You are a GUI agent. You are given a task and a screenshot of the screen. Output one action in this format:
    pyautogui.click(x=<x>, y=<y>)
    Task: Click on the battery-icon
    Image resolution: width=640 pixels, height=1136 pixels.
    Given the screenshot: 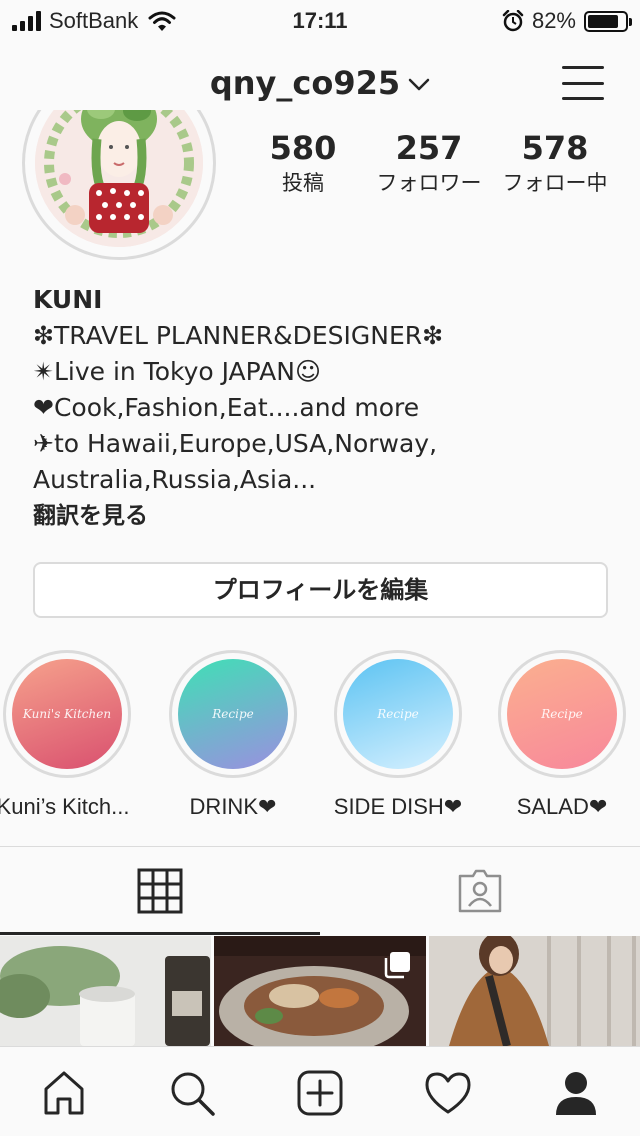 What is the action you would take?
    pyautogui.click(x=608, y=21)
    